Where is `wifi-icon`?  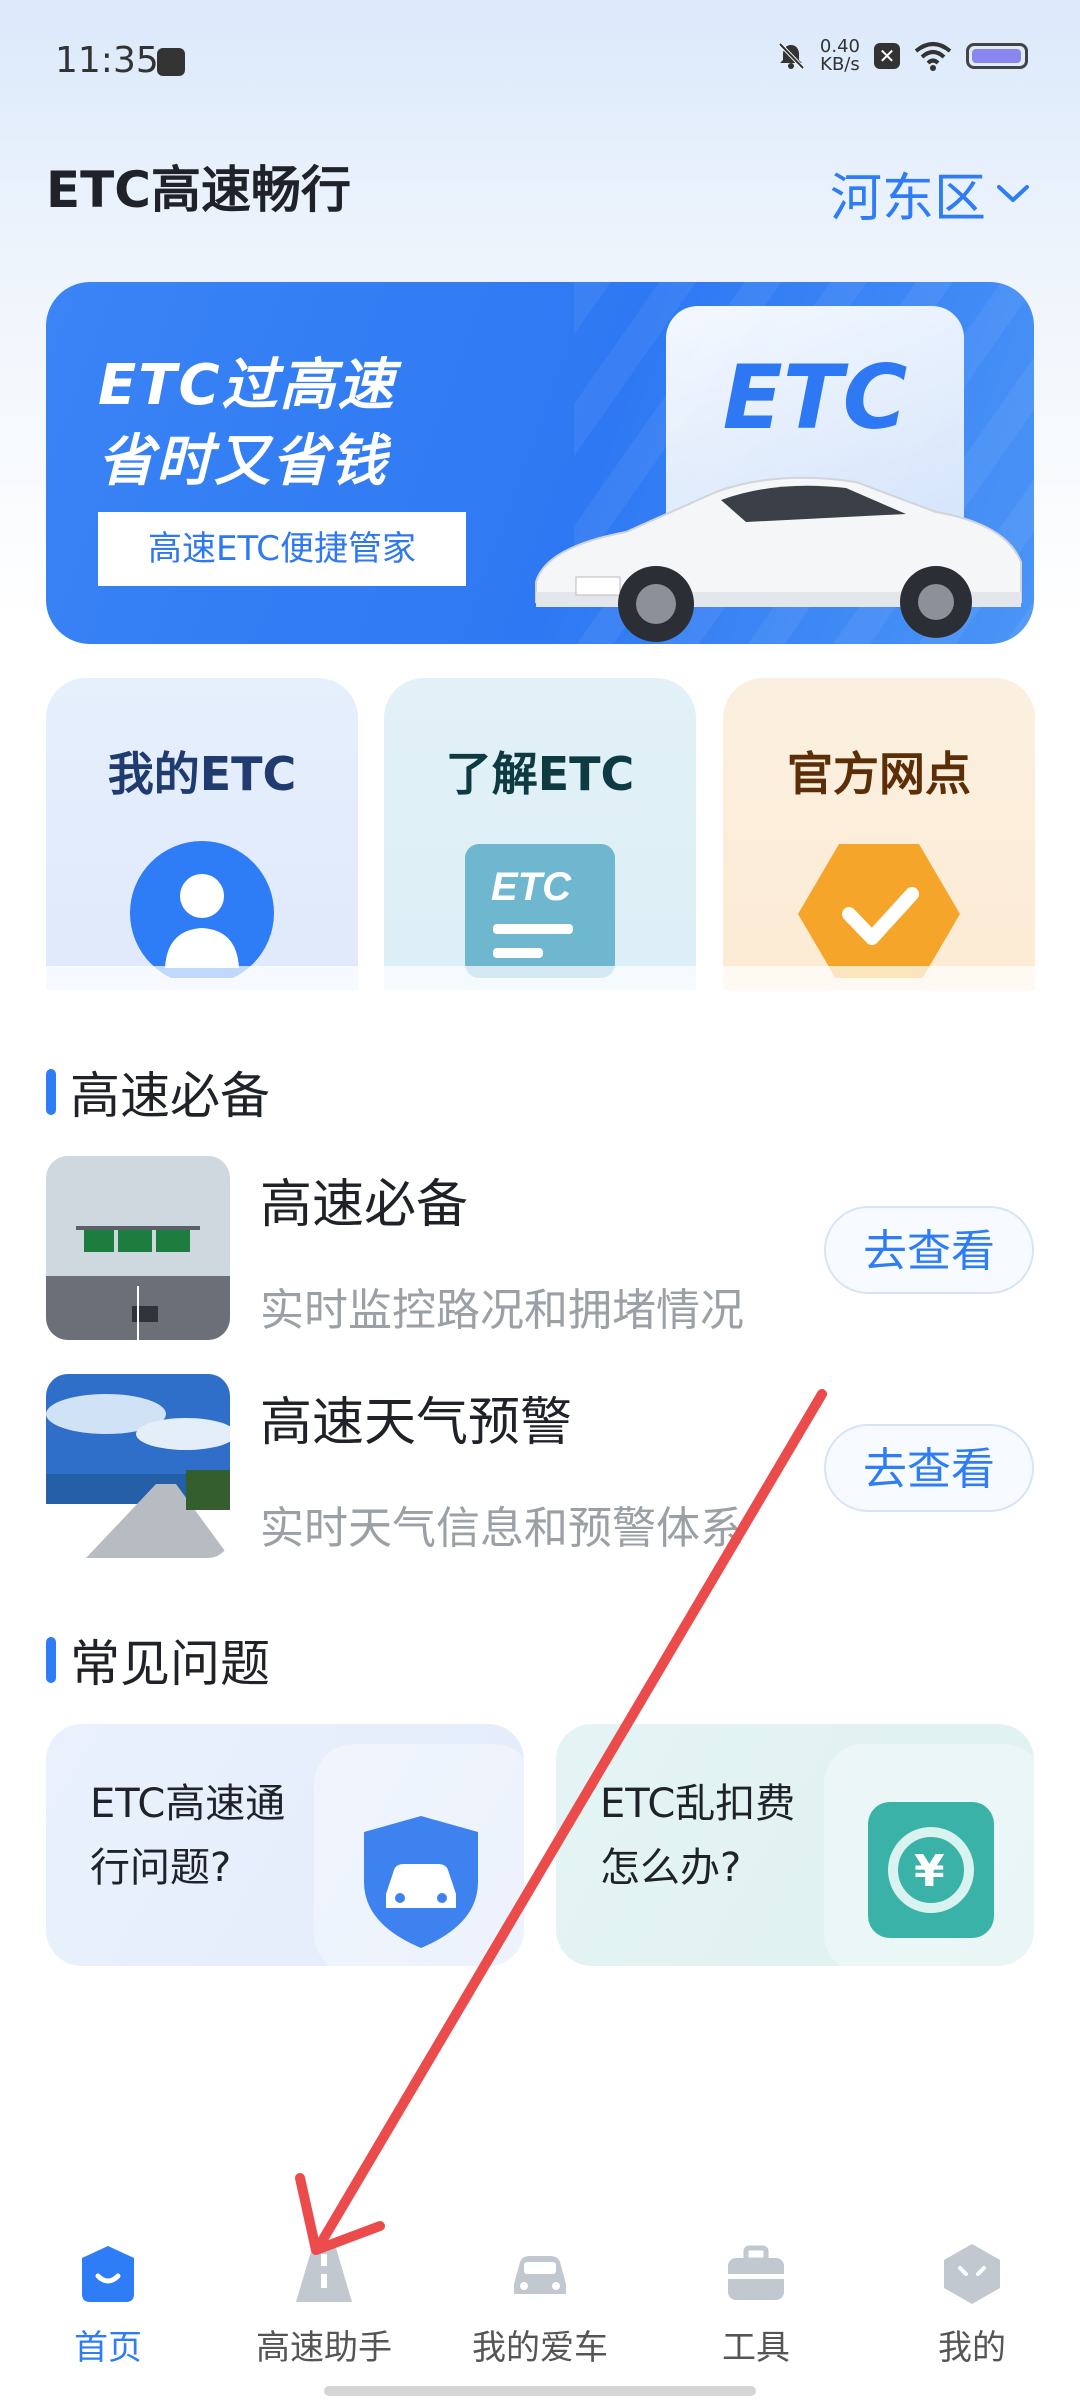
wifi-icon is located at coordinates (933, 56).